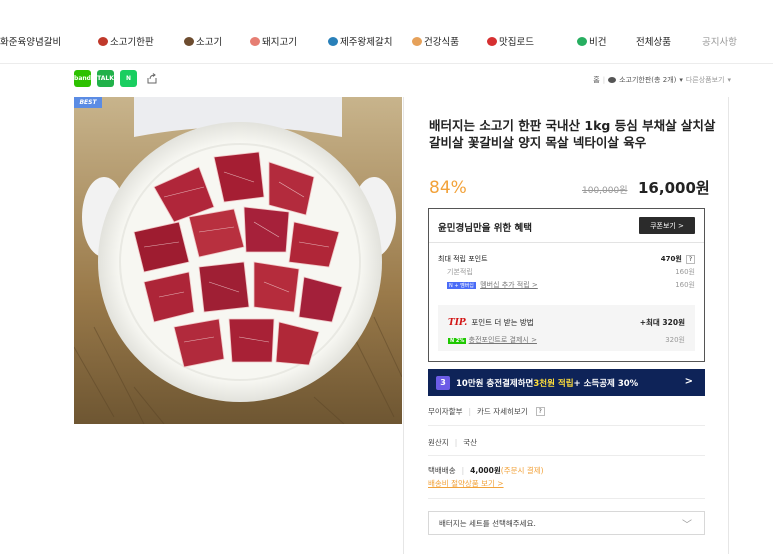 The height and width of the screenshot is (554, 773). What do you see at coordinates (495, 383) in the screenshot?
I see `banner-text: 10만원 충전결제하면` at bounding box center [495, 383].